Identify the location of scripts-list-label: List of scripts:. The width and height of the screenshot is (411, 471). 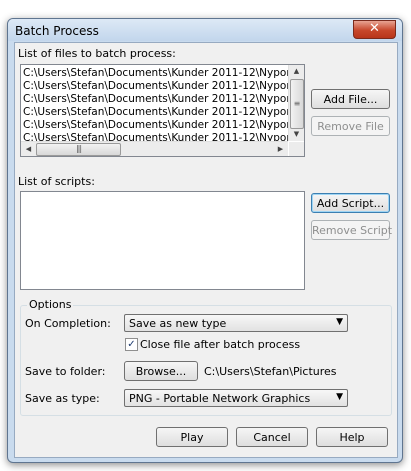
(56, 181).